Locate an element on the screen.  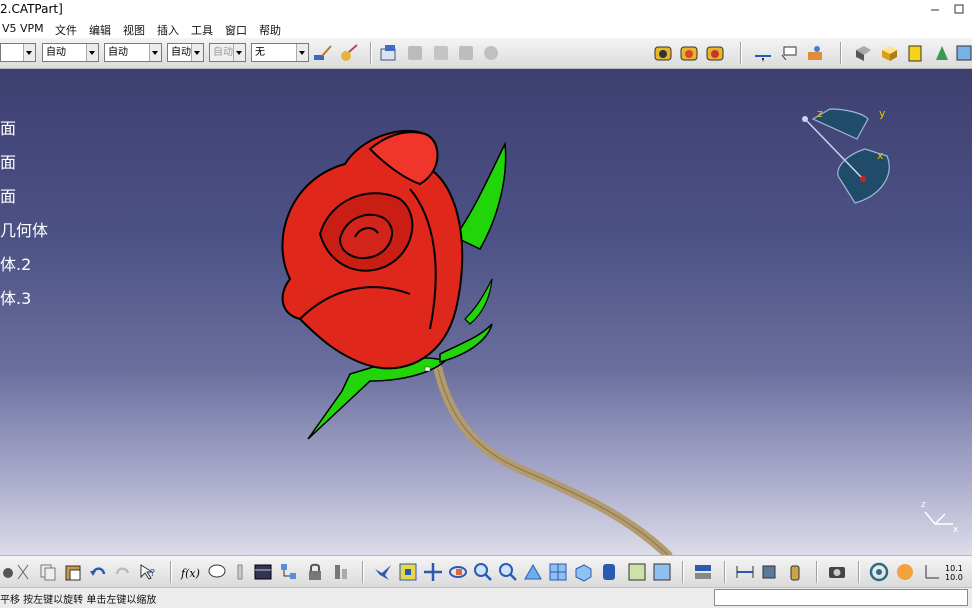
painter-brush-icon is located at coordinates (323, 53).